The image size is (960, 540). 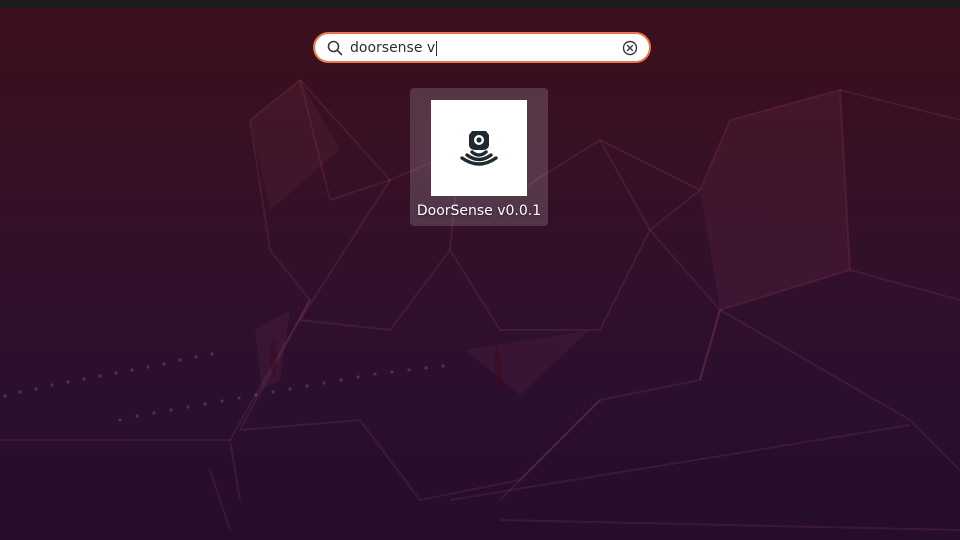 What do you see at coordinates (630, 48) in the screenshot?
I see `clear-circle-icon` at bounding box center [630, 48].